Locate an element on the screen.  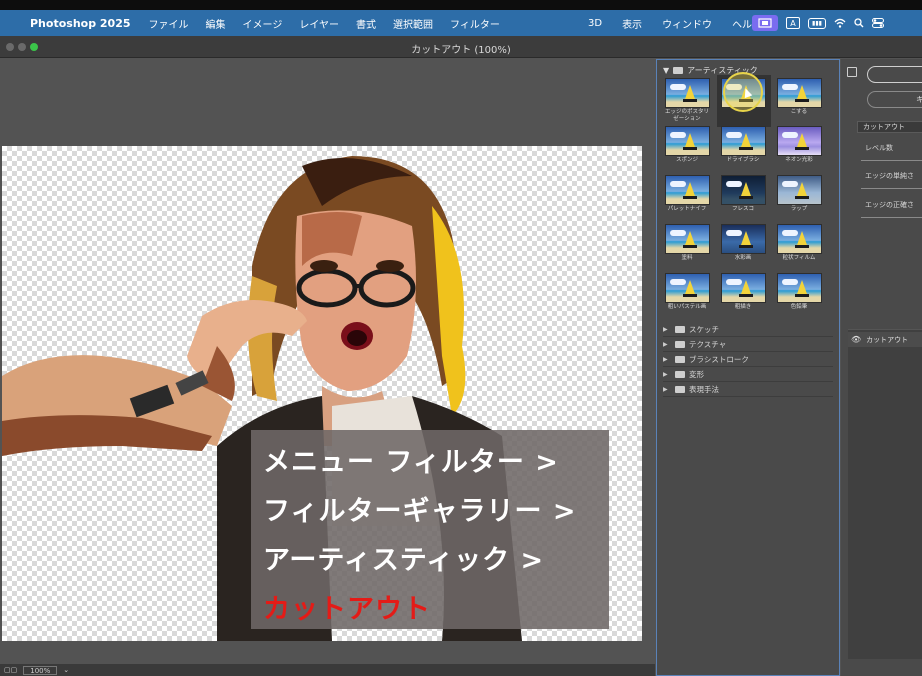
filter-thumb-label: ネオン光彩 is located at coordinates (799, 160).